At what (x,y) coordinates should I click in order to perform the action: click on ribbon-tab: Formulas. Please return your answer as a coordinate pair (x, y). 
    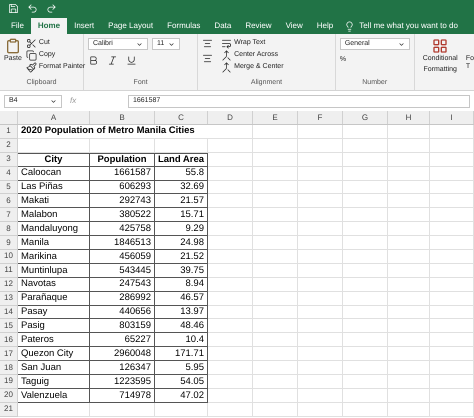
    Looking at the image, I should click on (184, 26).